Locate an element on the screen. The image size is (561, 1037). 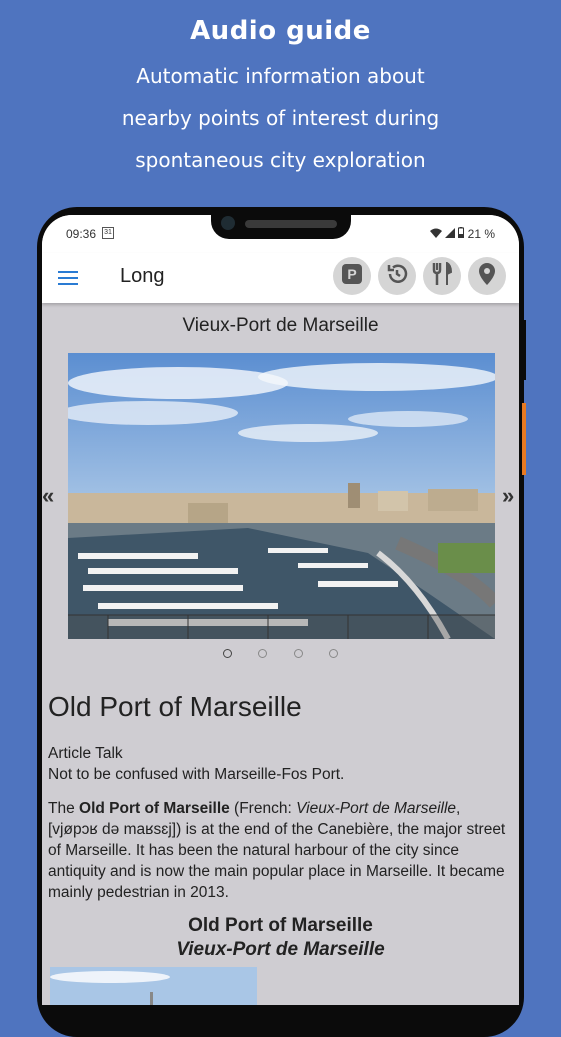
infobox-title: Old Port of Marseille is located at coordinates (280, 925).